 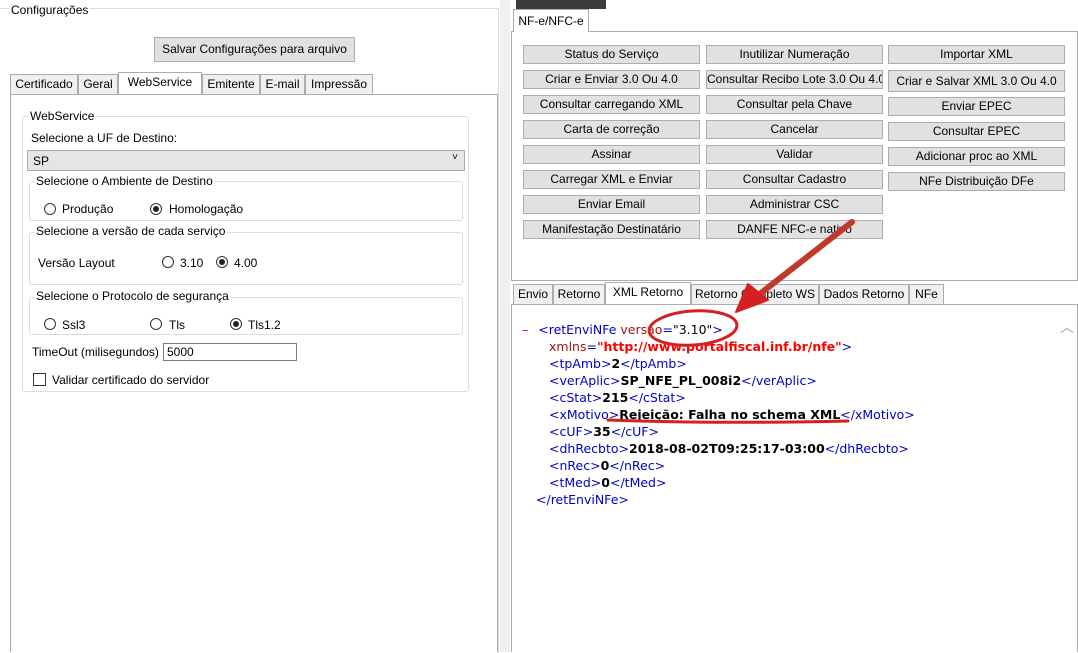 What do you see at coordinates (976, 81) in the screenshot?
I see `criar-salvar-xml-button: Criar e Salvar XML 3.0 Ou 4.0` at bounding box center [976, 81].